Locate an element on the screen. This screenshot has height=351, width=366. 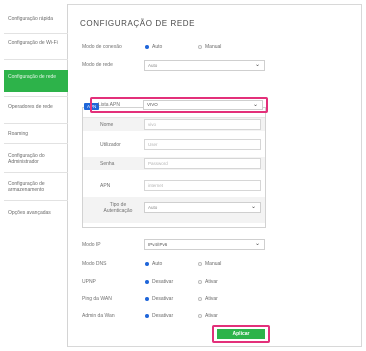
dns-mode-label: Modo DNS is located at coordinates (94, 264).